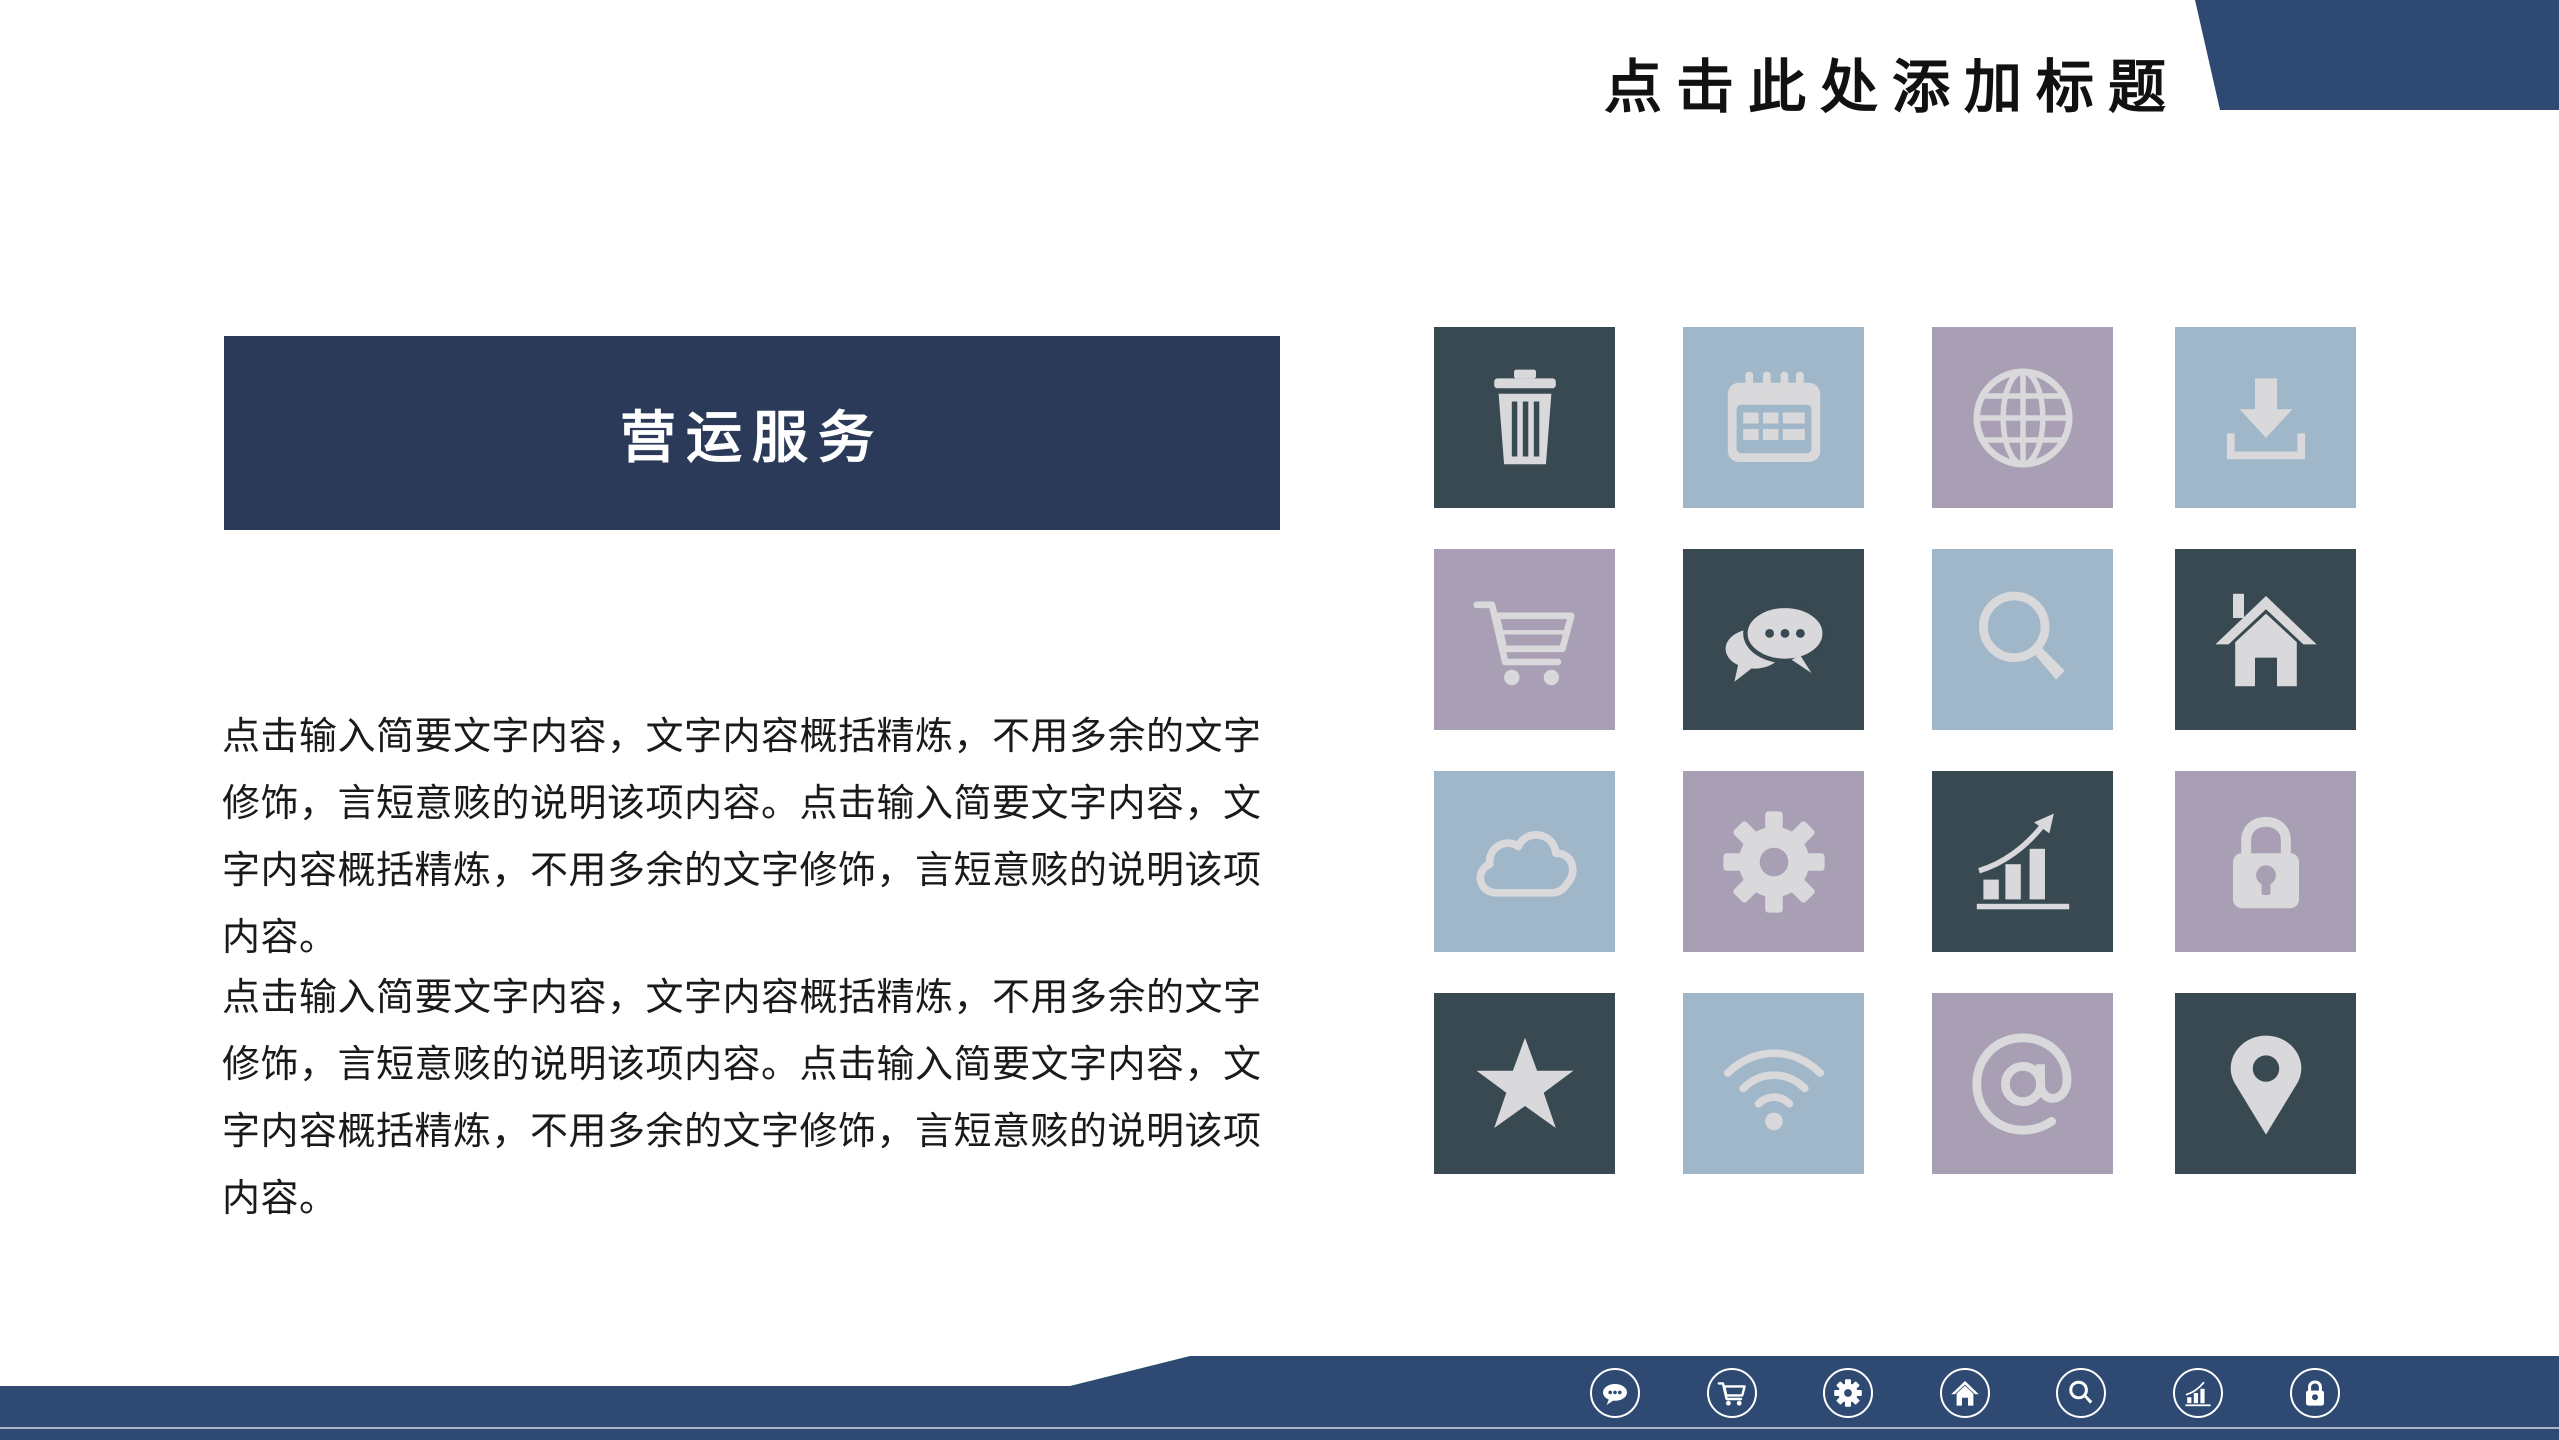  I want to click on tile-lock, so click(2265, 861).